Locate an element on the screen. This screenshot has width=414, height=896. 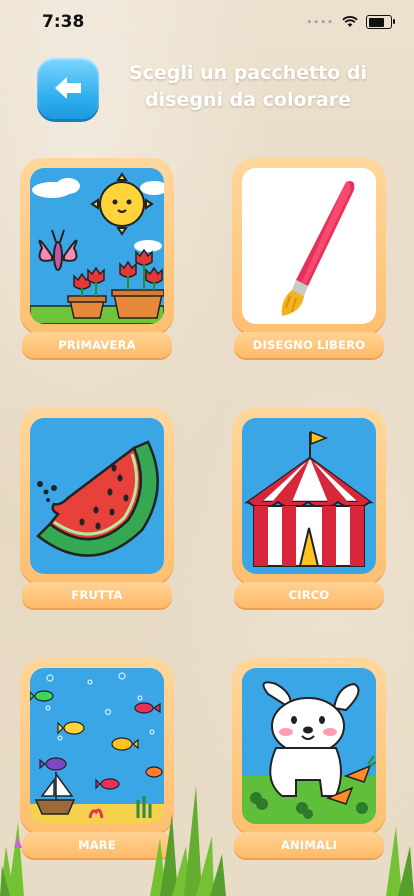
watermelon-illustration is located at coordinates (97, 496).